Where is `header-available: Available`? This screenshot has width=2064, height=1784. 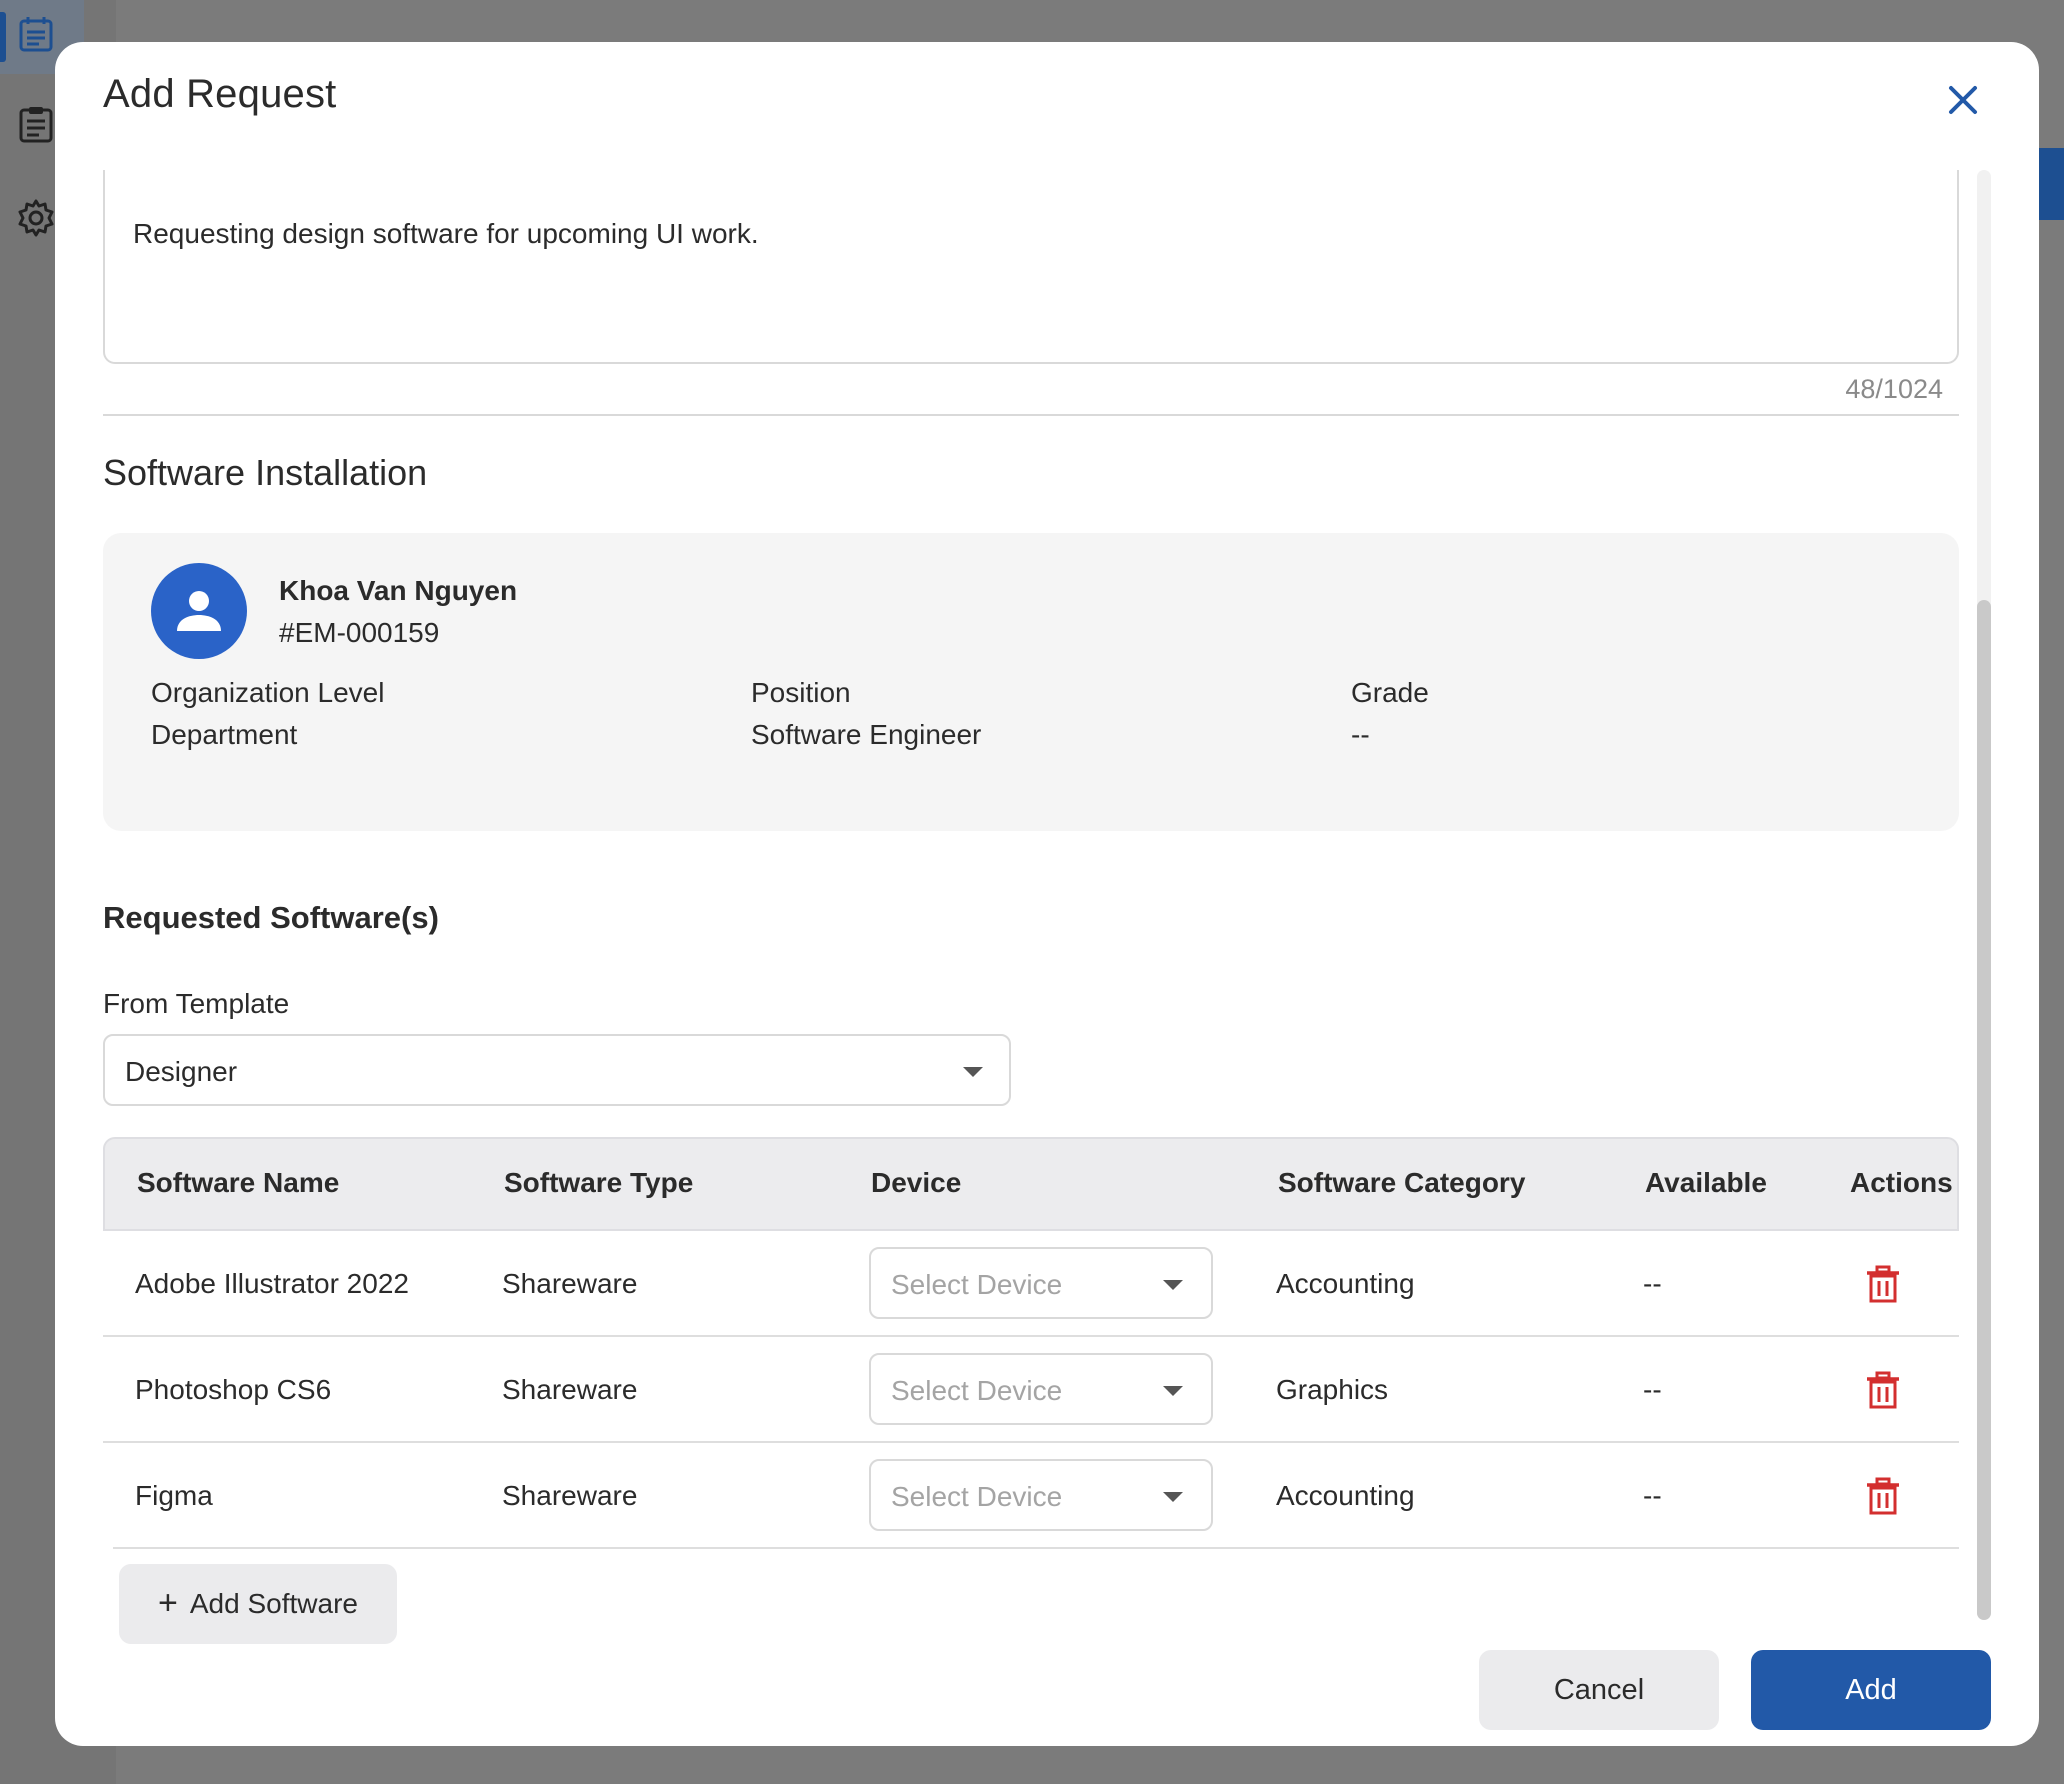 header-available: Available is located at coordinates (1706, 1182).